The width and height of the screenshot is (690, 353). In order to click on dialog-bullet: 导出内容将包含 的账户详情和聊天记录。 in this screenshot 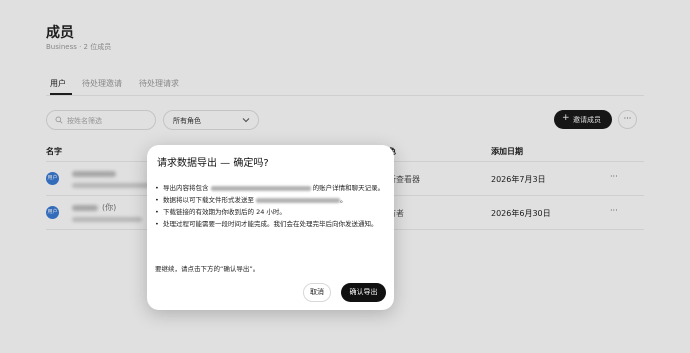, I will do `click(271, 188)`.